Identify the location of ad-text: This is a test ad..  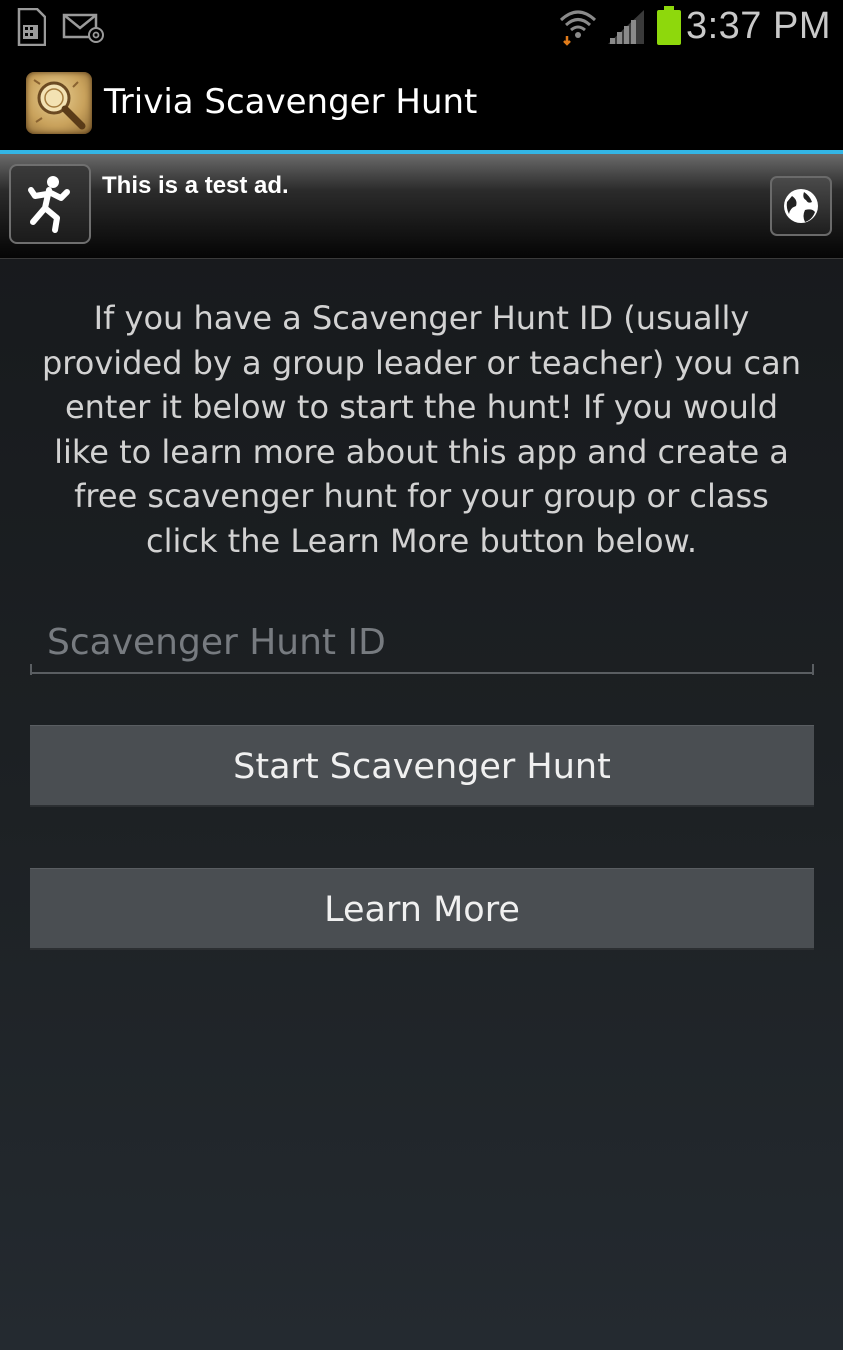
(195, 186).